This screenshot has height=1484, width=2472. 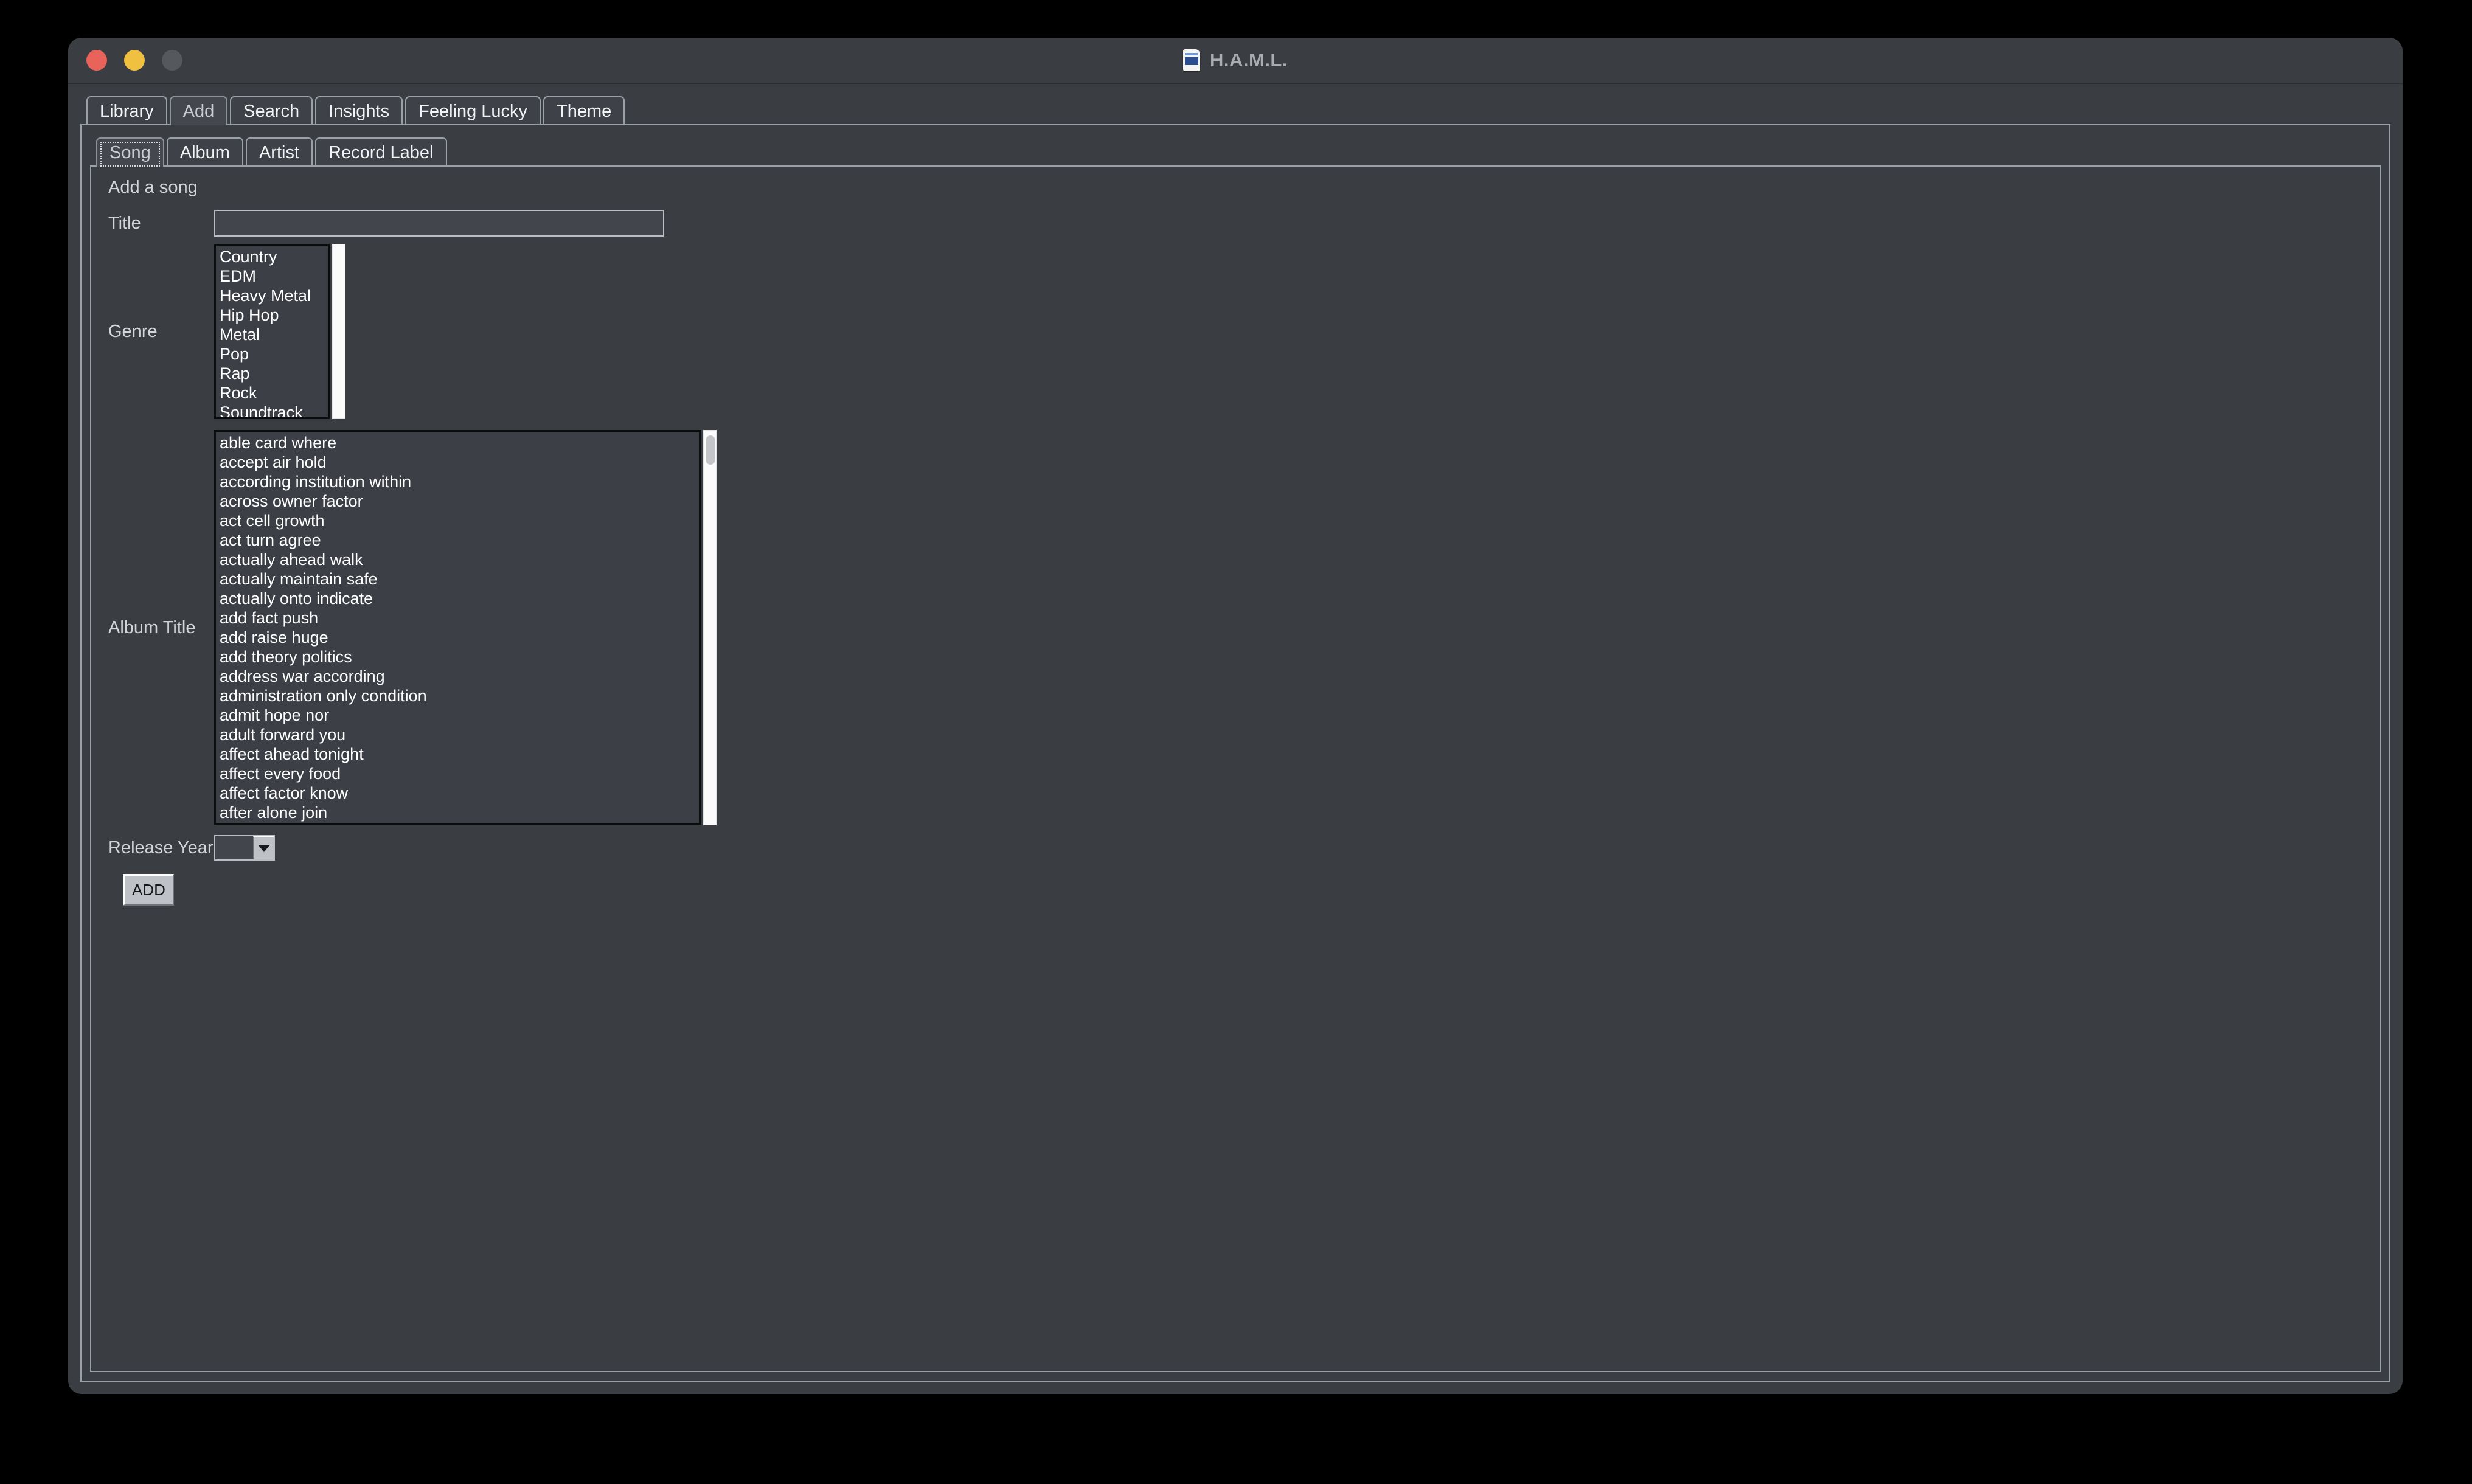 I want to click on tab-theme-label: Theme, so click(x=584, y=111).